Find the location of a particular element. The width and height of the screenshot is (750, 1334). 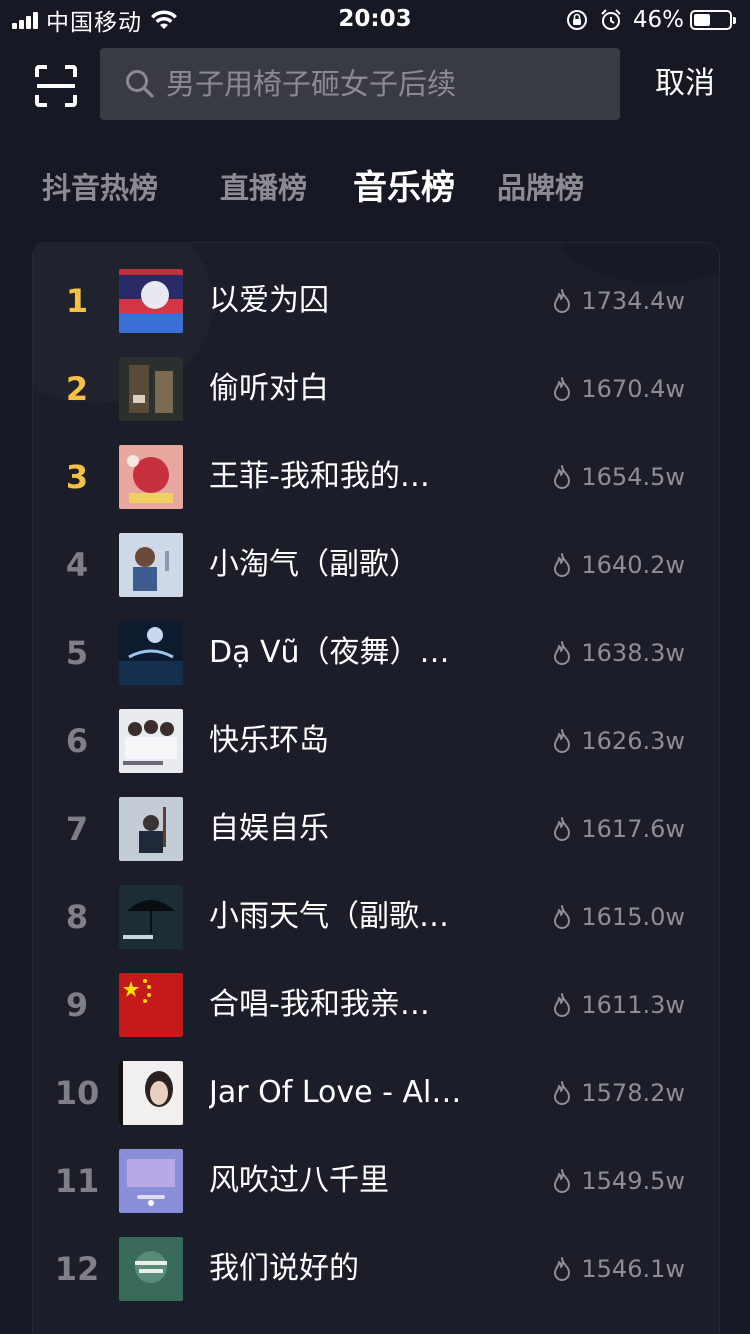

heat-value: 1734.4w is located at coordinates (618, 301).